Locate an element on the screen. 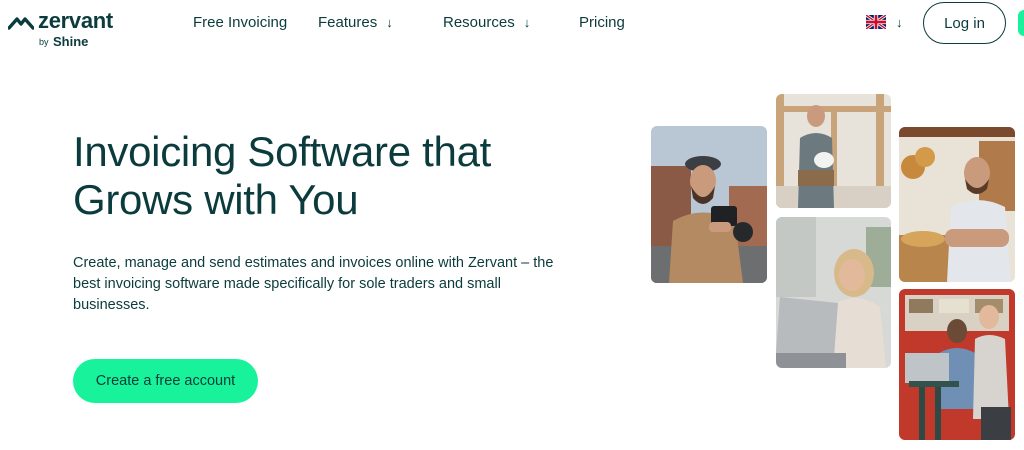 This screenshot has height=450, width=1024. zervant-logo: zervant by Shine is located at coordinates (73, 29).